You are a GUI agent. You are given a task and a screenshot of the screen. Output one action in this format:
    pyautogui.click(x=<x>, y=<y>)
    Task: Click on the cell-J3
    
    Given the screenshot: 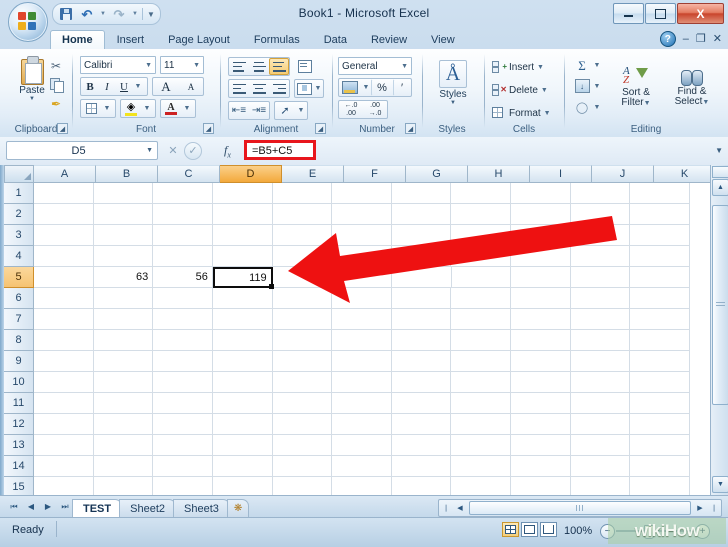 What is the action you would take?
    pyautogui.click(x=600, y=235)
    